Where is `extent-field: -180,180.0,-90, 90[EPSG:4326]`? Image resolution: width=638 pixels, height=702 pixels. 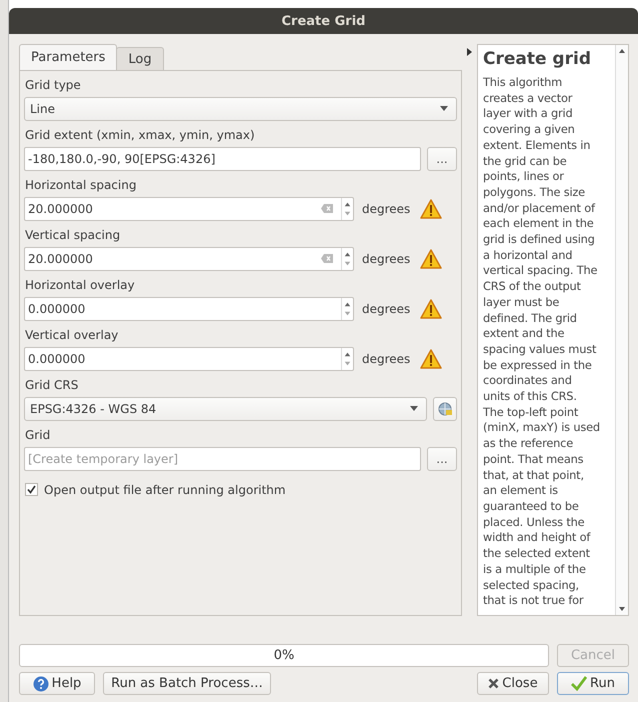 extent-field: -180,180.0,-90, 90[EPSG:4326] is located at coordinates (222, 158).